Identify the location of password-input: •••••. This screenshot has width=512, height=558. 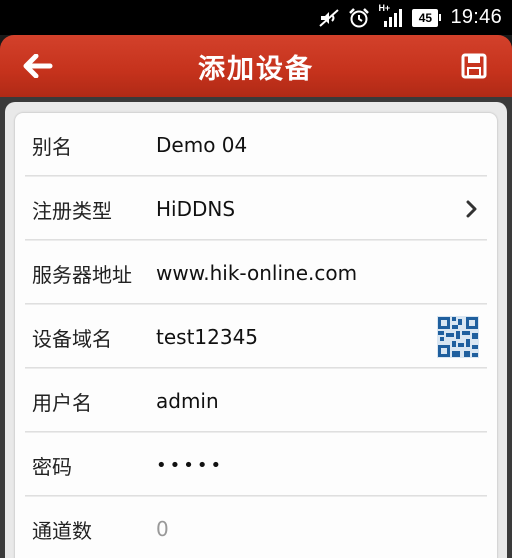
(286, 465).